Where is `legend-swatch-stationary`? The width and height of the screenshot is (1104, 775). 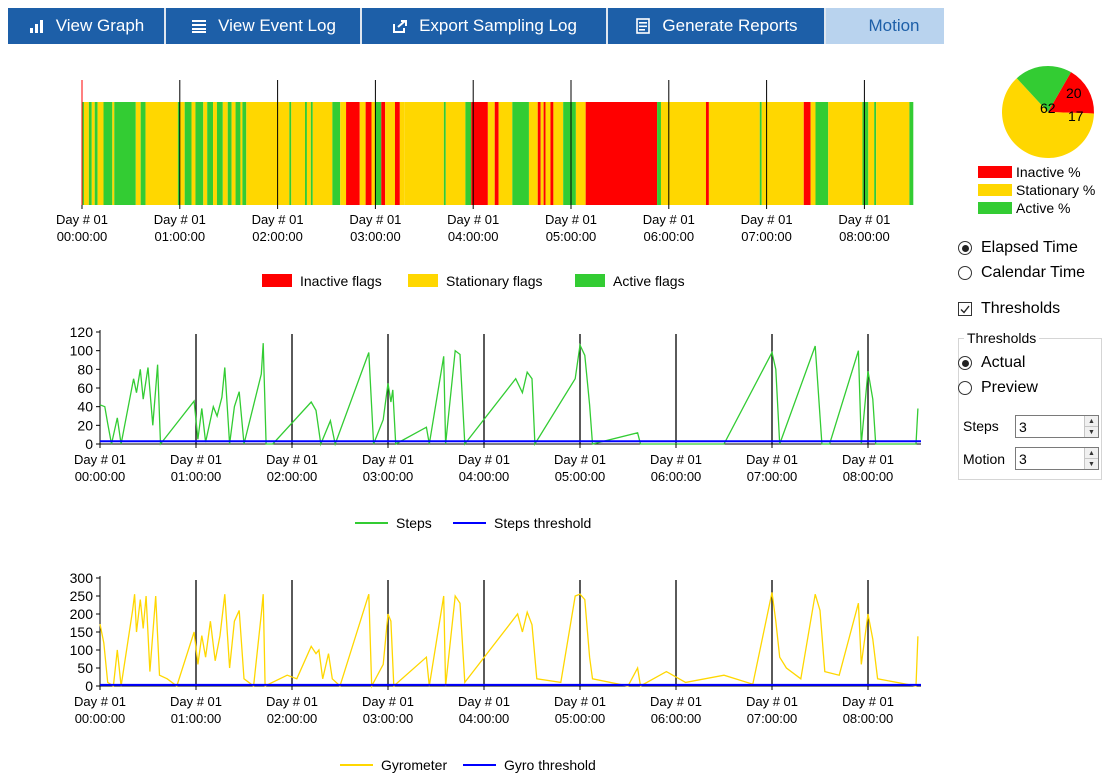
legend-swatch-stationary is located at coordinates (423, 280).